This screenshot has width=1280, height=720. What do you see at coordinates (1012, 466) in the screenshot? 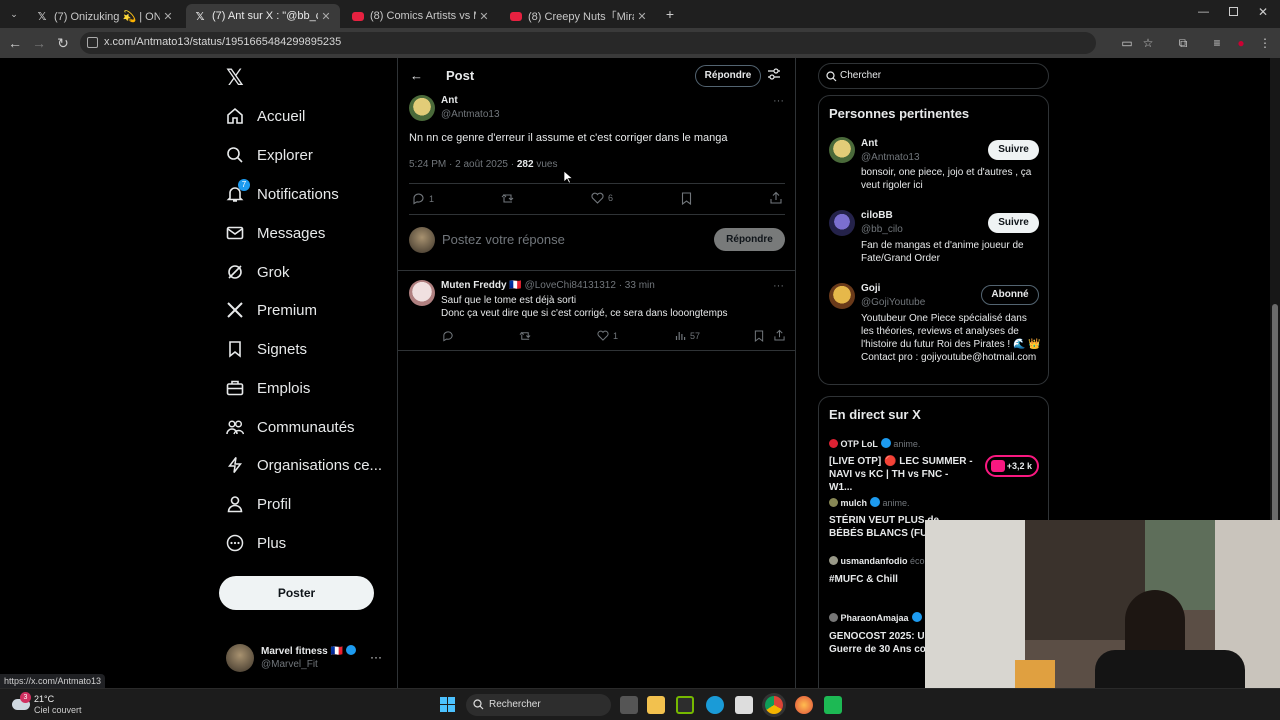
I see `live-listeners-badge: +3,2 k` at bounding box center [1012, 466].